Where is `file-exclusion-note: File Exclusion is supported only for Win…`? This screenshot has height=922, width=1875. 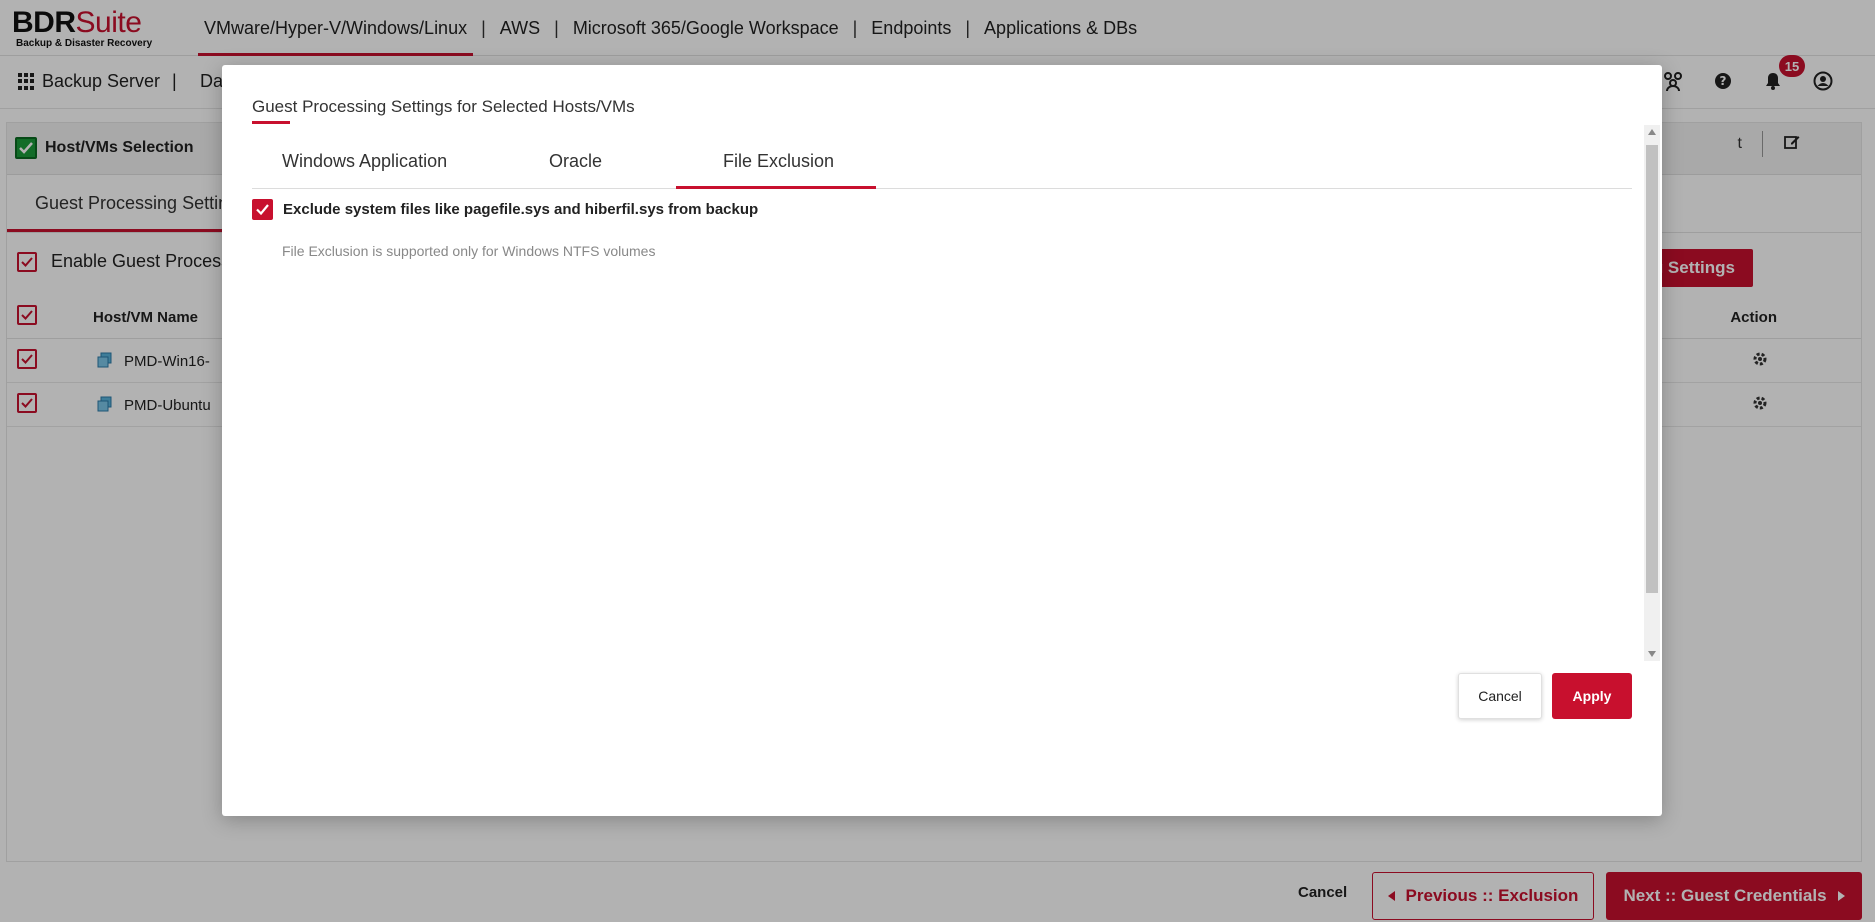 file-exclusion-note: File Exclusion is supported only for Win… is located at coordinates (469, 251).